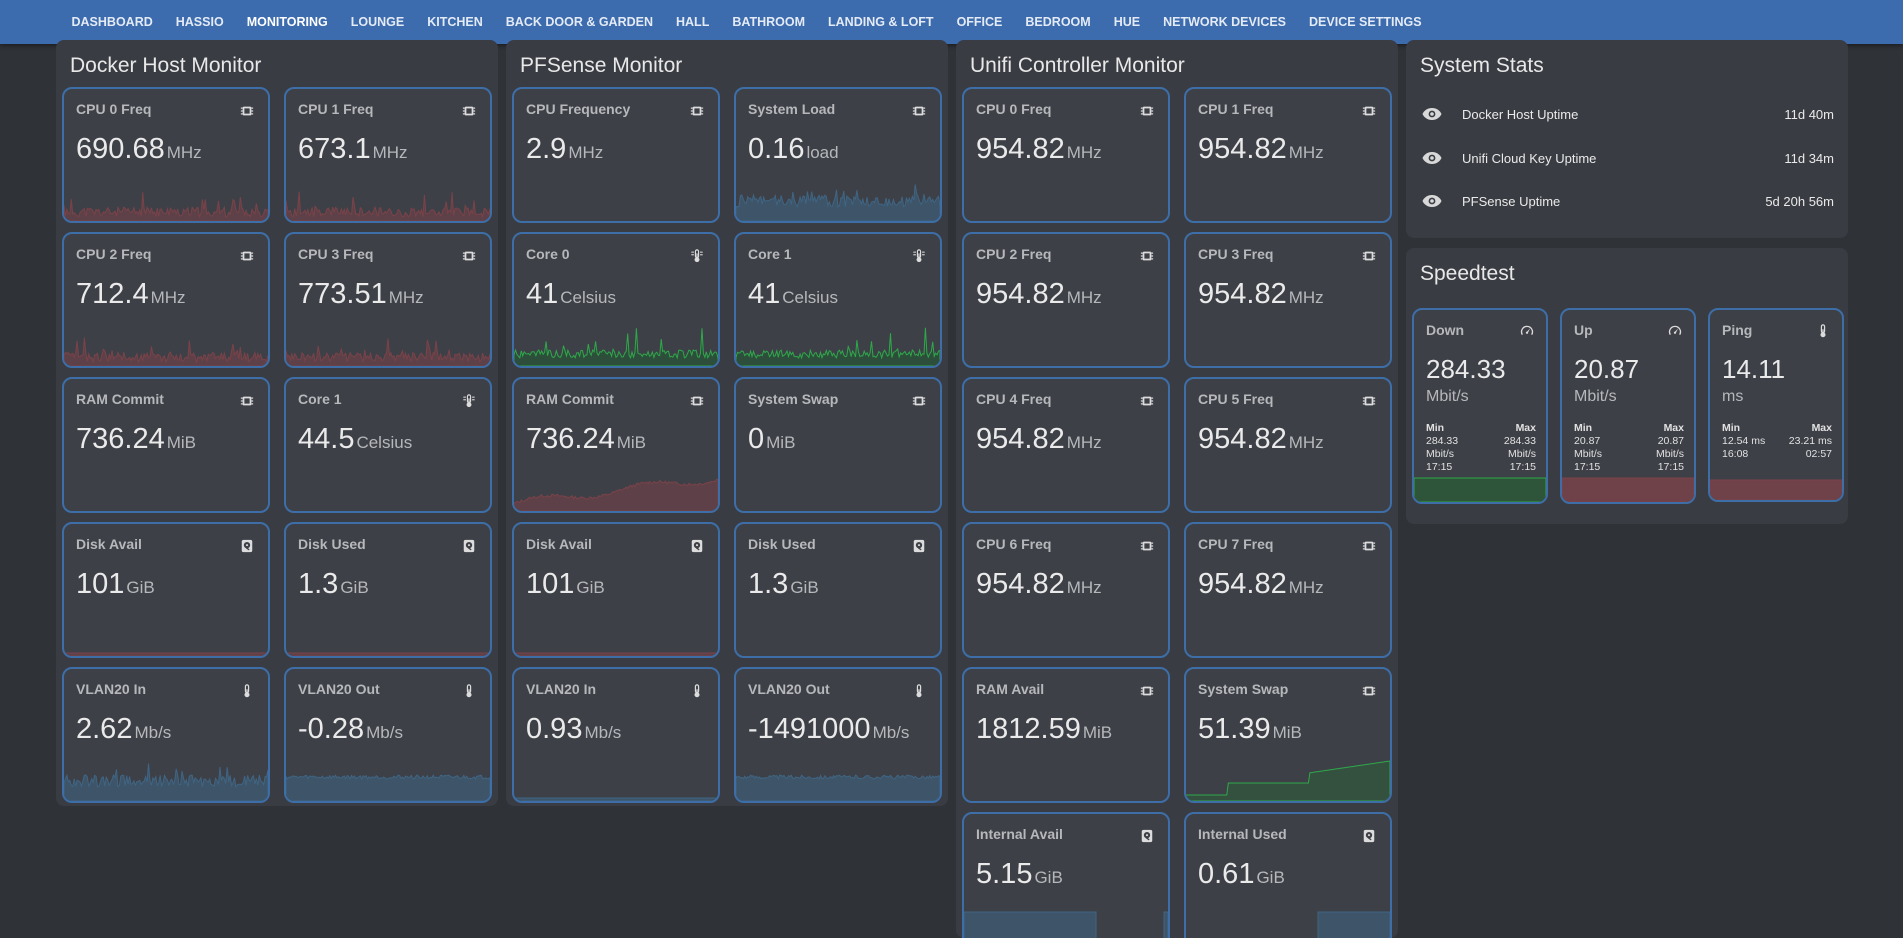  What do you see at coordinates (792, 109) in the screenshot?
I see `sensor-name: System Load` at bounding box center [792, 109].